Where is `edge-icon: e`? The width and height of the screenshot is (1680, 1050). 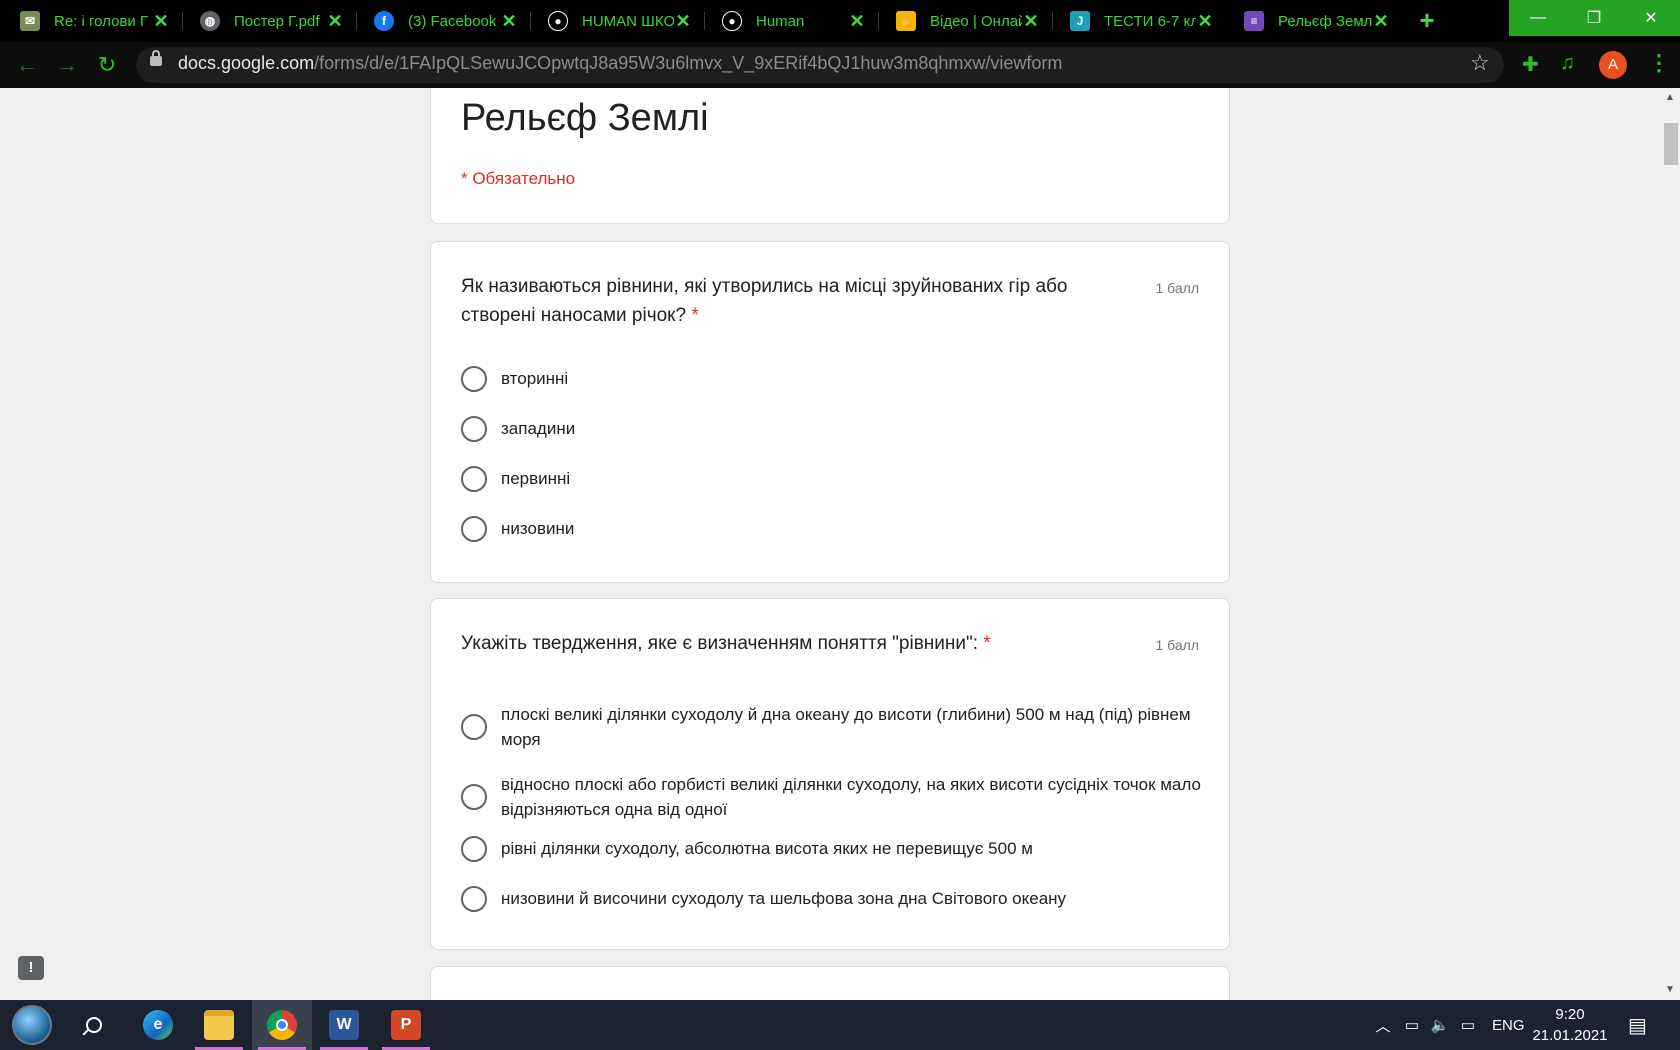 edge-icon: e is located at coordinates (158, 1025).